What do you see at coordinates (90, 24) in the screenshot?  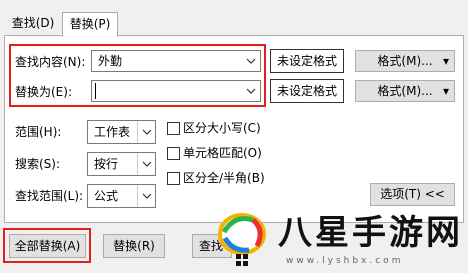 I see `tab-replace: 替换(P)` at bounding box center [90, 24].